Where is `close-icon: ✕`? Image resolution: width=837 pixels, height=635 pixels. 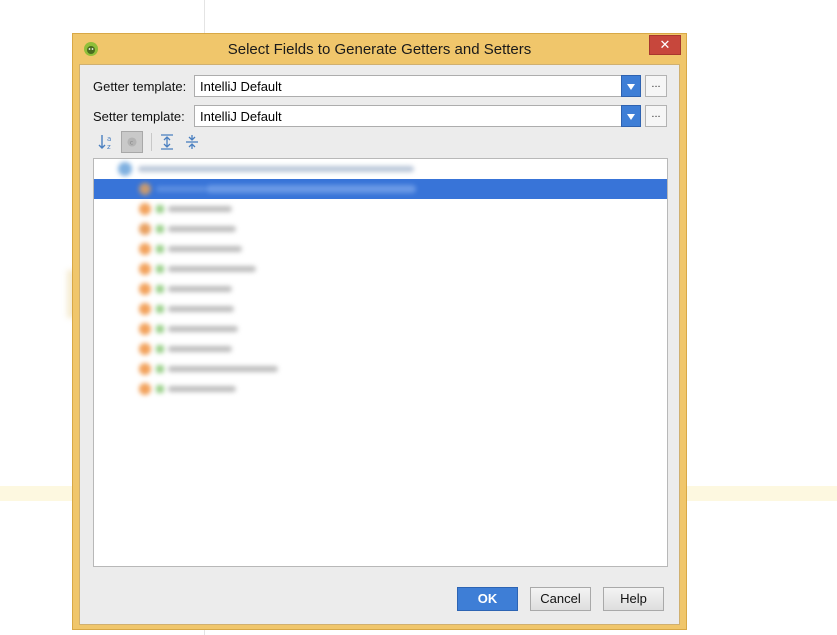
close-icon: ✕ is located at coordinates (665, 44).